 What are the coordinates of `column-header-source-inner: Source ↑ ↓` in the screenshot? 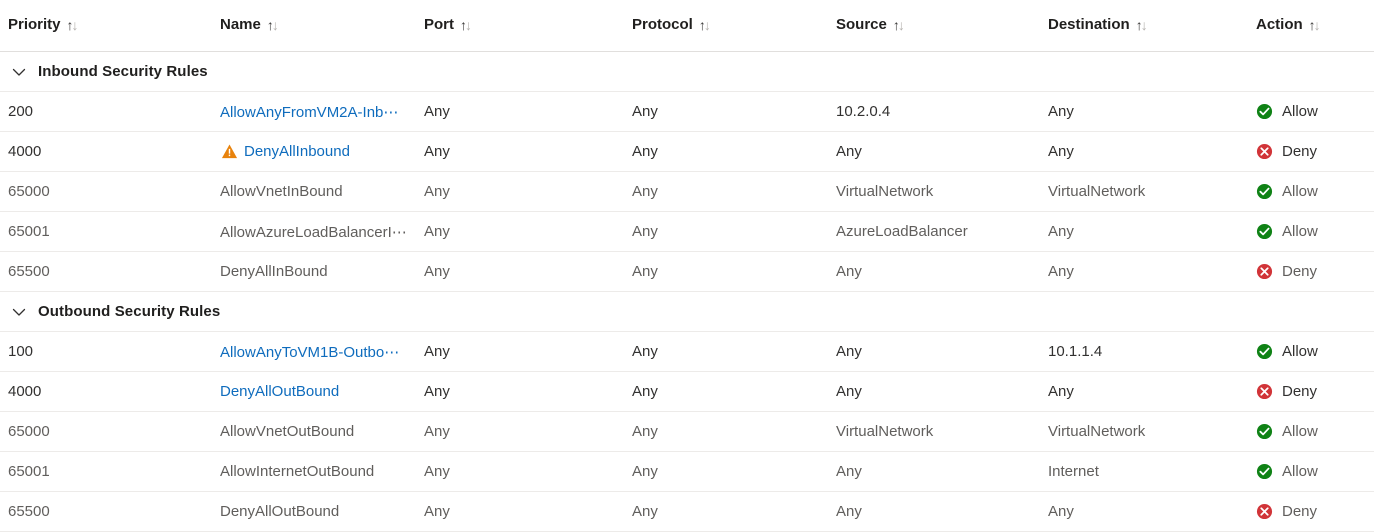 It's located at (942, 24).